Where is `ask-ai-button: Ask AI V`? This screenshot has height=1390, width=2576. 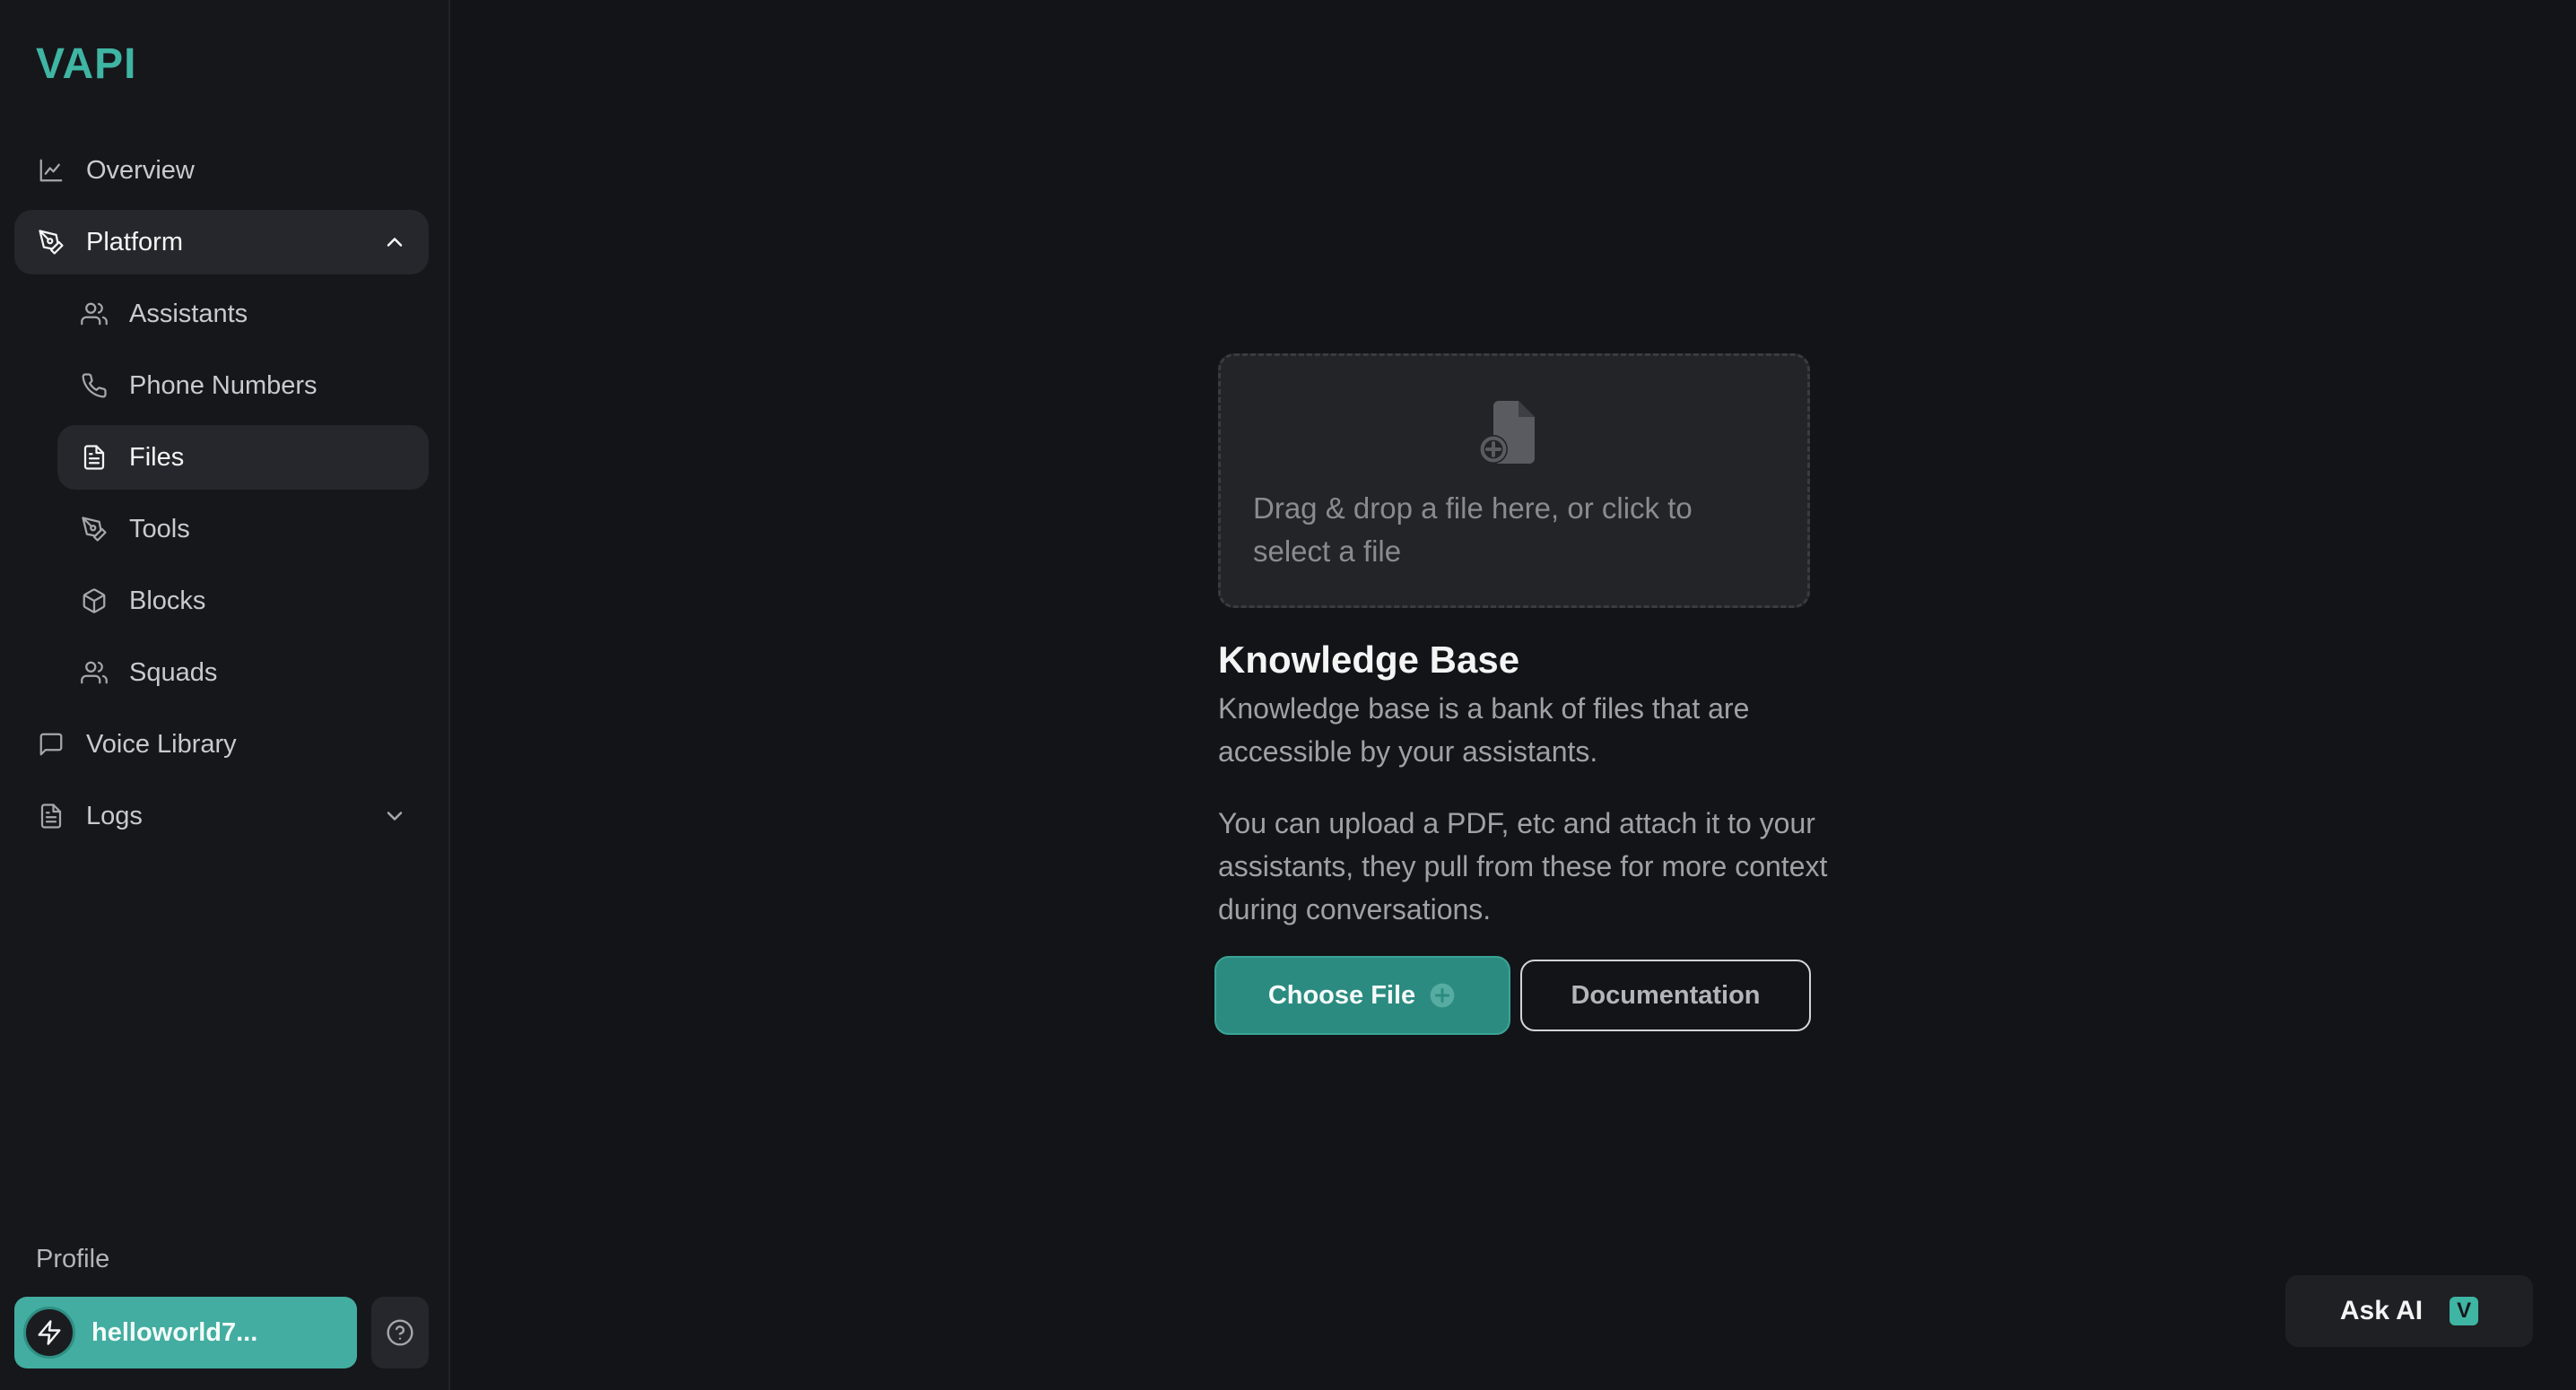
ask-ai-button: Ask AI V is located at coordinates (2409, 1311).